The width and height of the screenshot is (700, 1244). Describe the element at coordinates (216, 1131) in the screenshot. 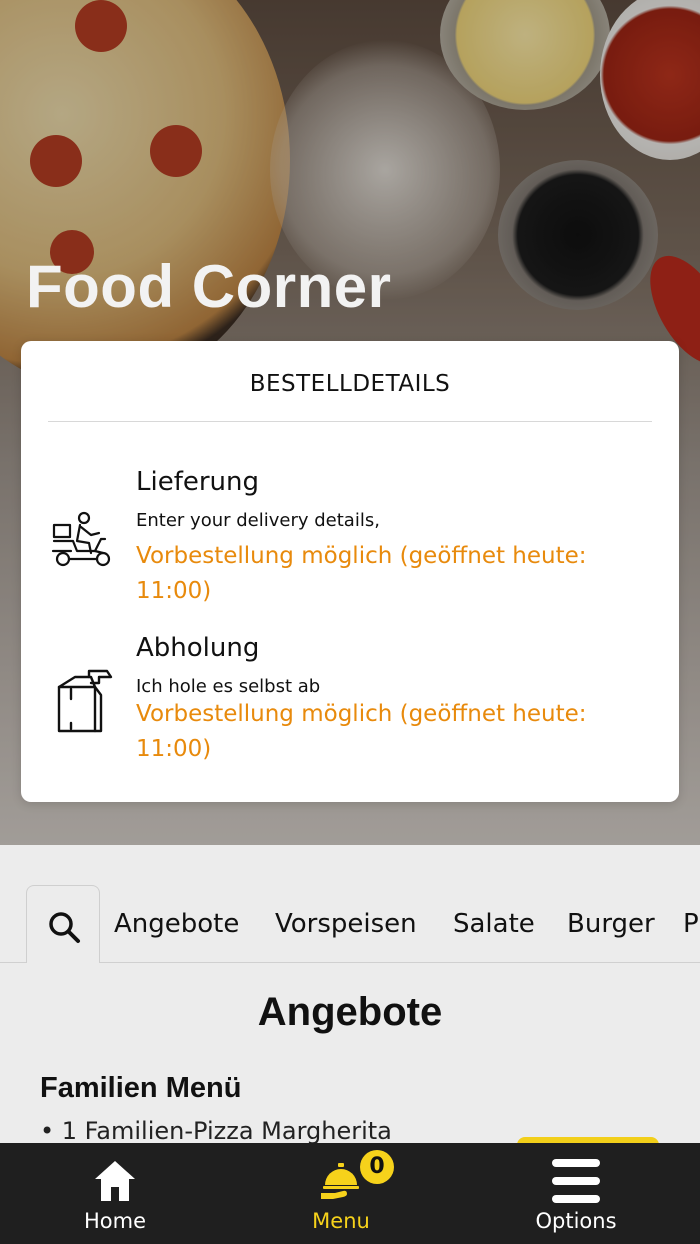

I see `menu-item-description: • 1 Familien-Pizza Margherita` at that location.